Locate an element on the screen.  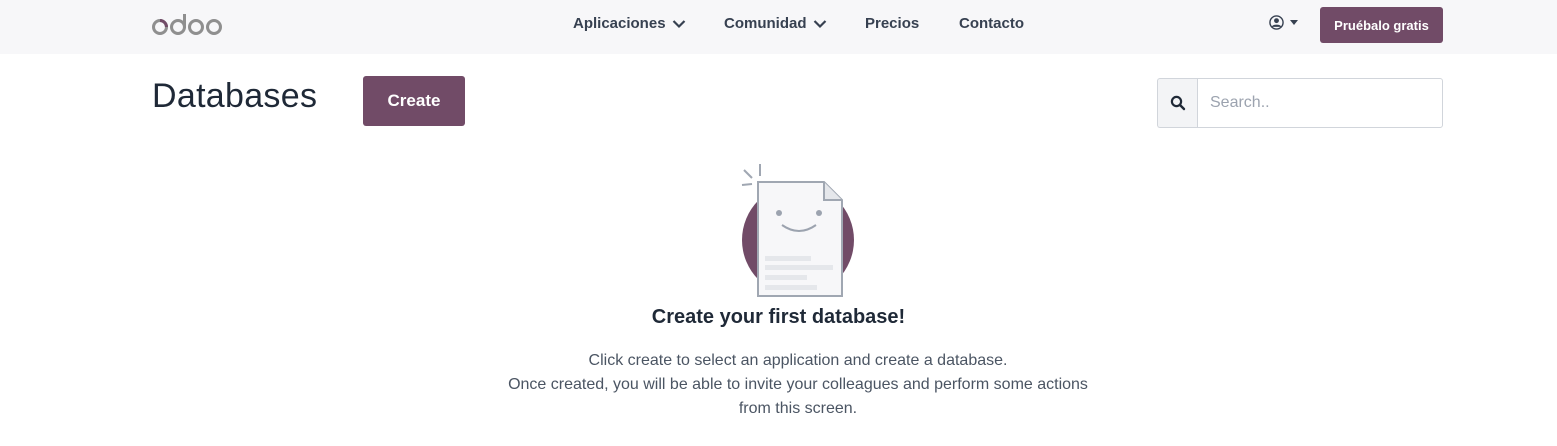
search-input is located at coordinates (1320, 103).